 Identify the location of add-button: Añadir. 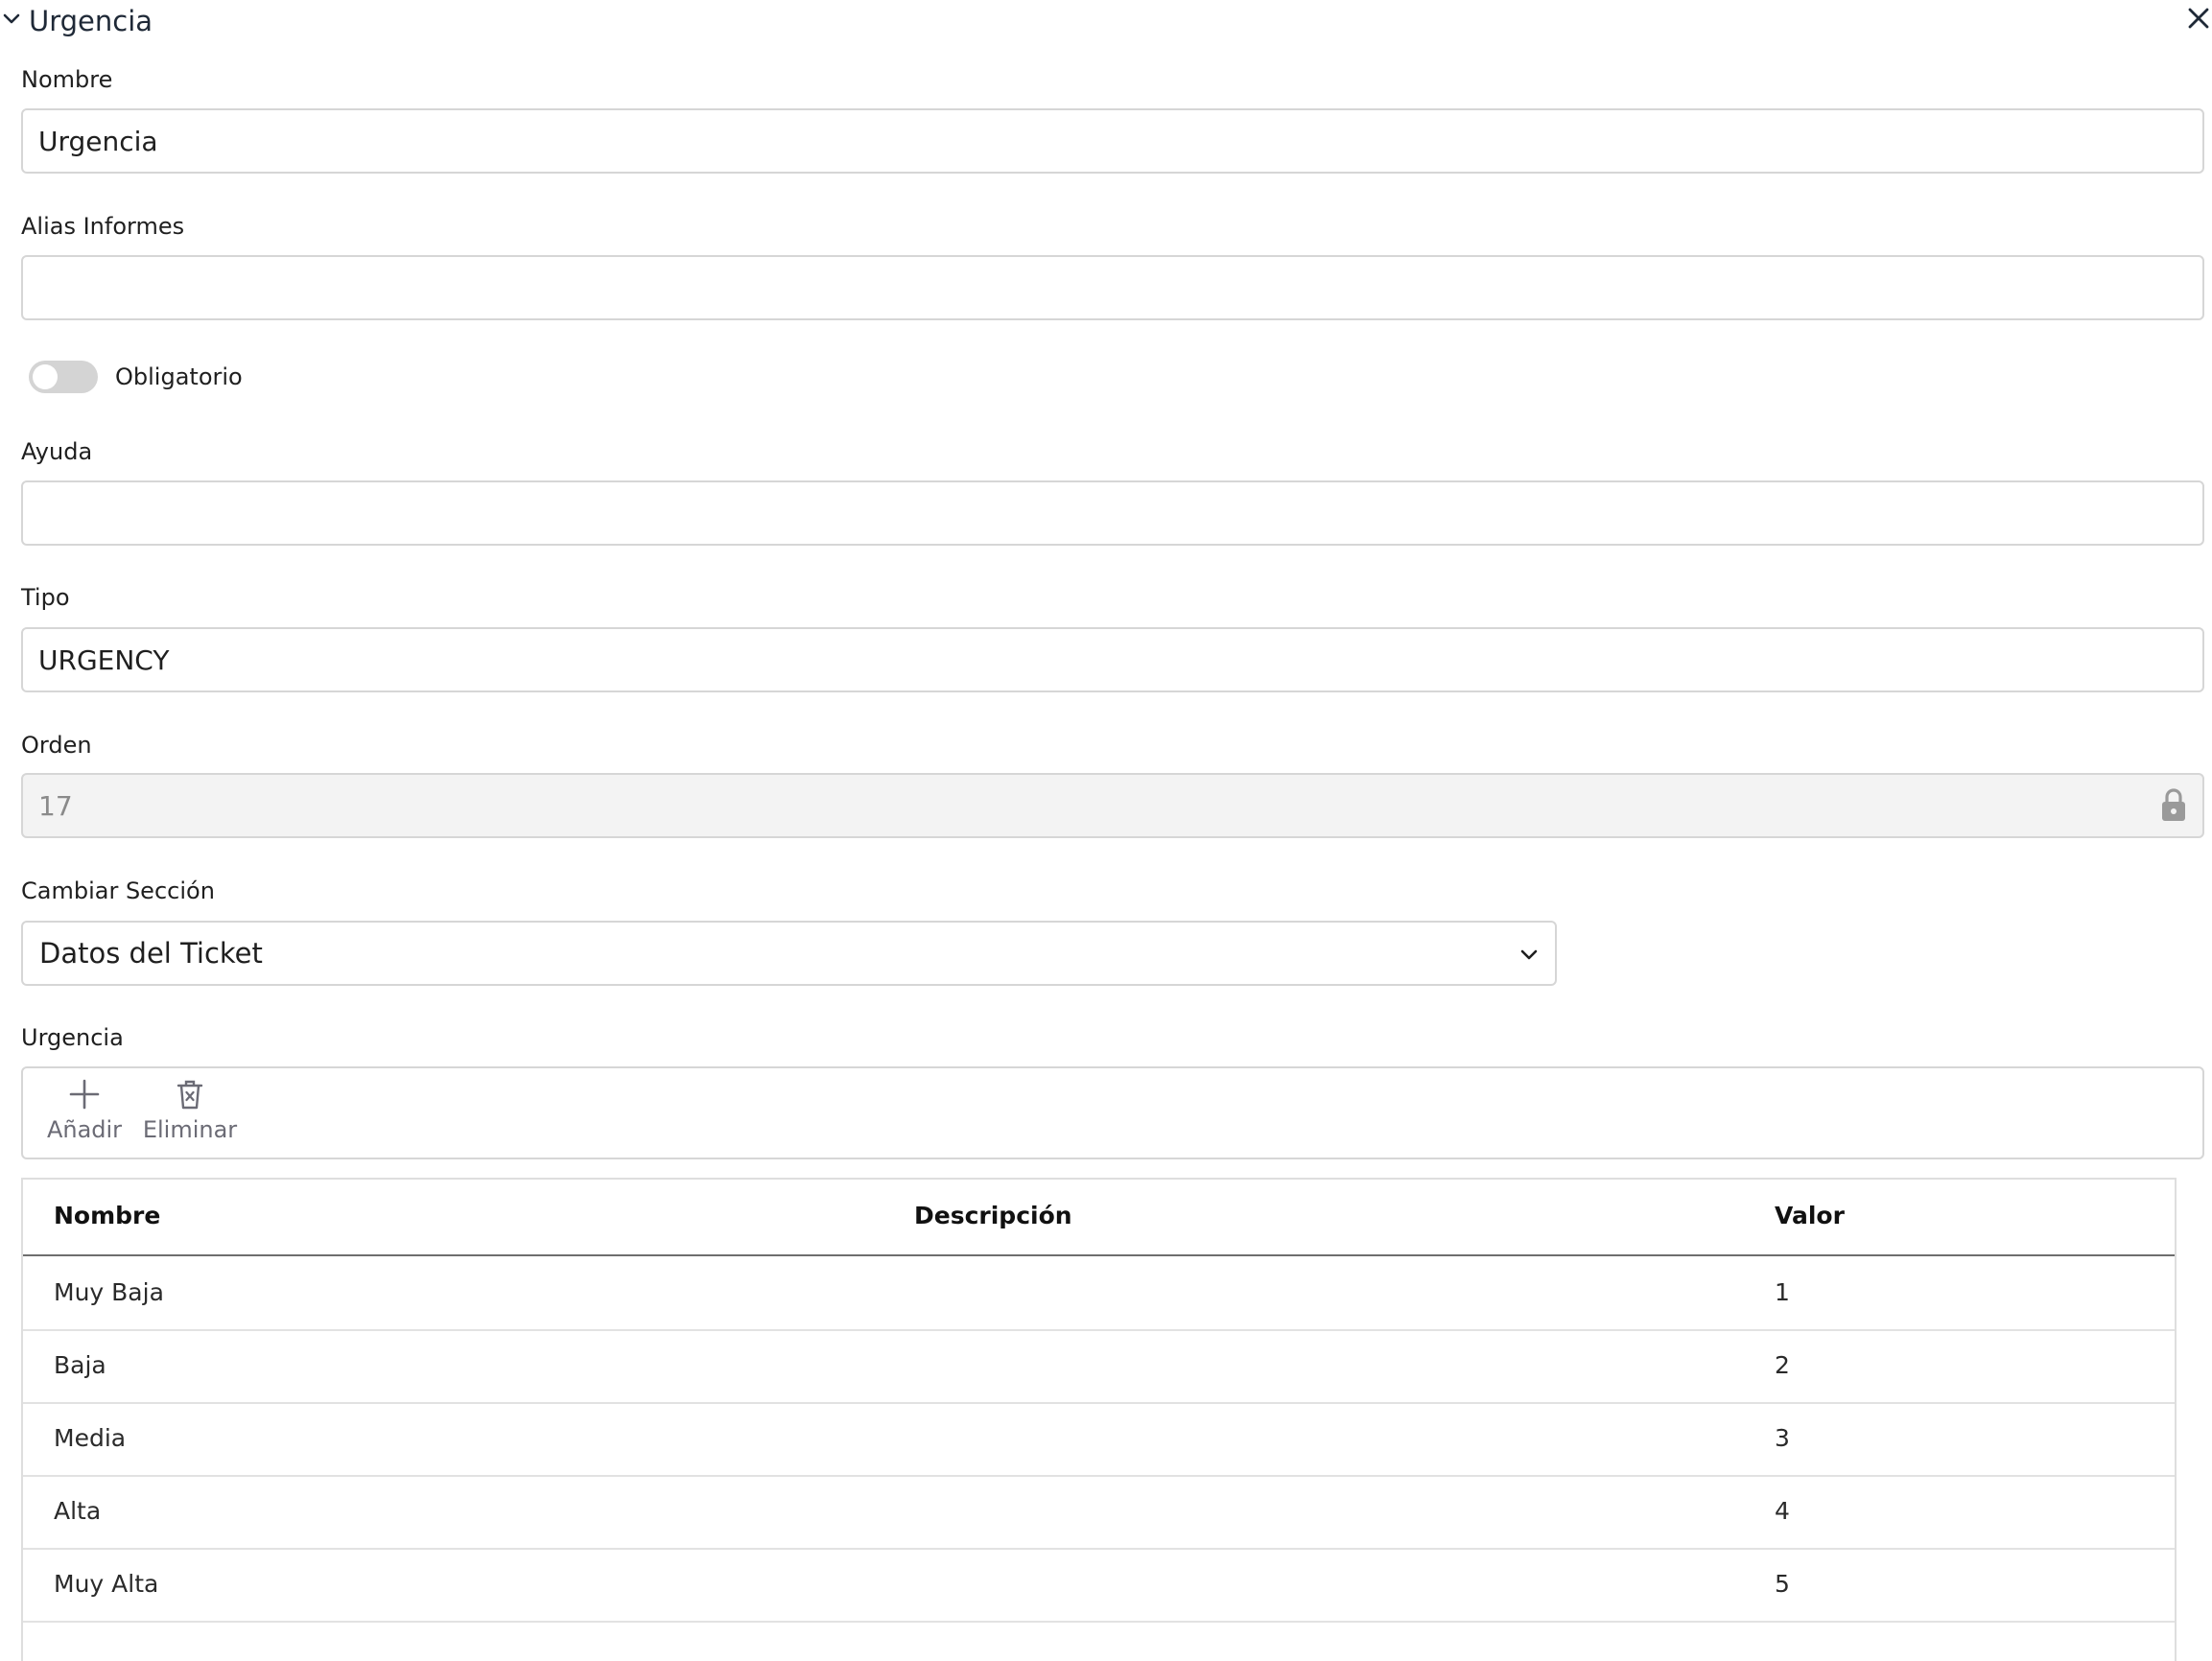
(84, 1116).